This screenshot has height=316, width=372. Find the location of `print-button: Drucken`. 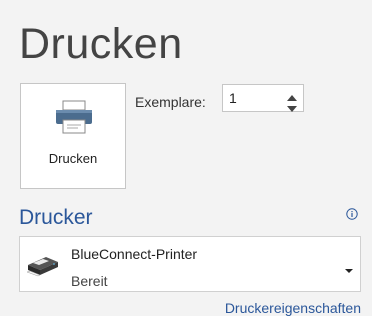

print-button: Drucken is located at coordinates (73, 136).